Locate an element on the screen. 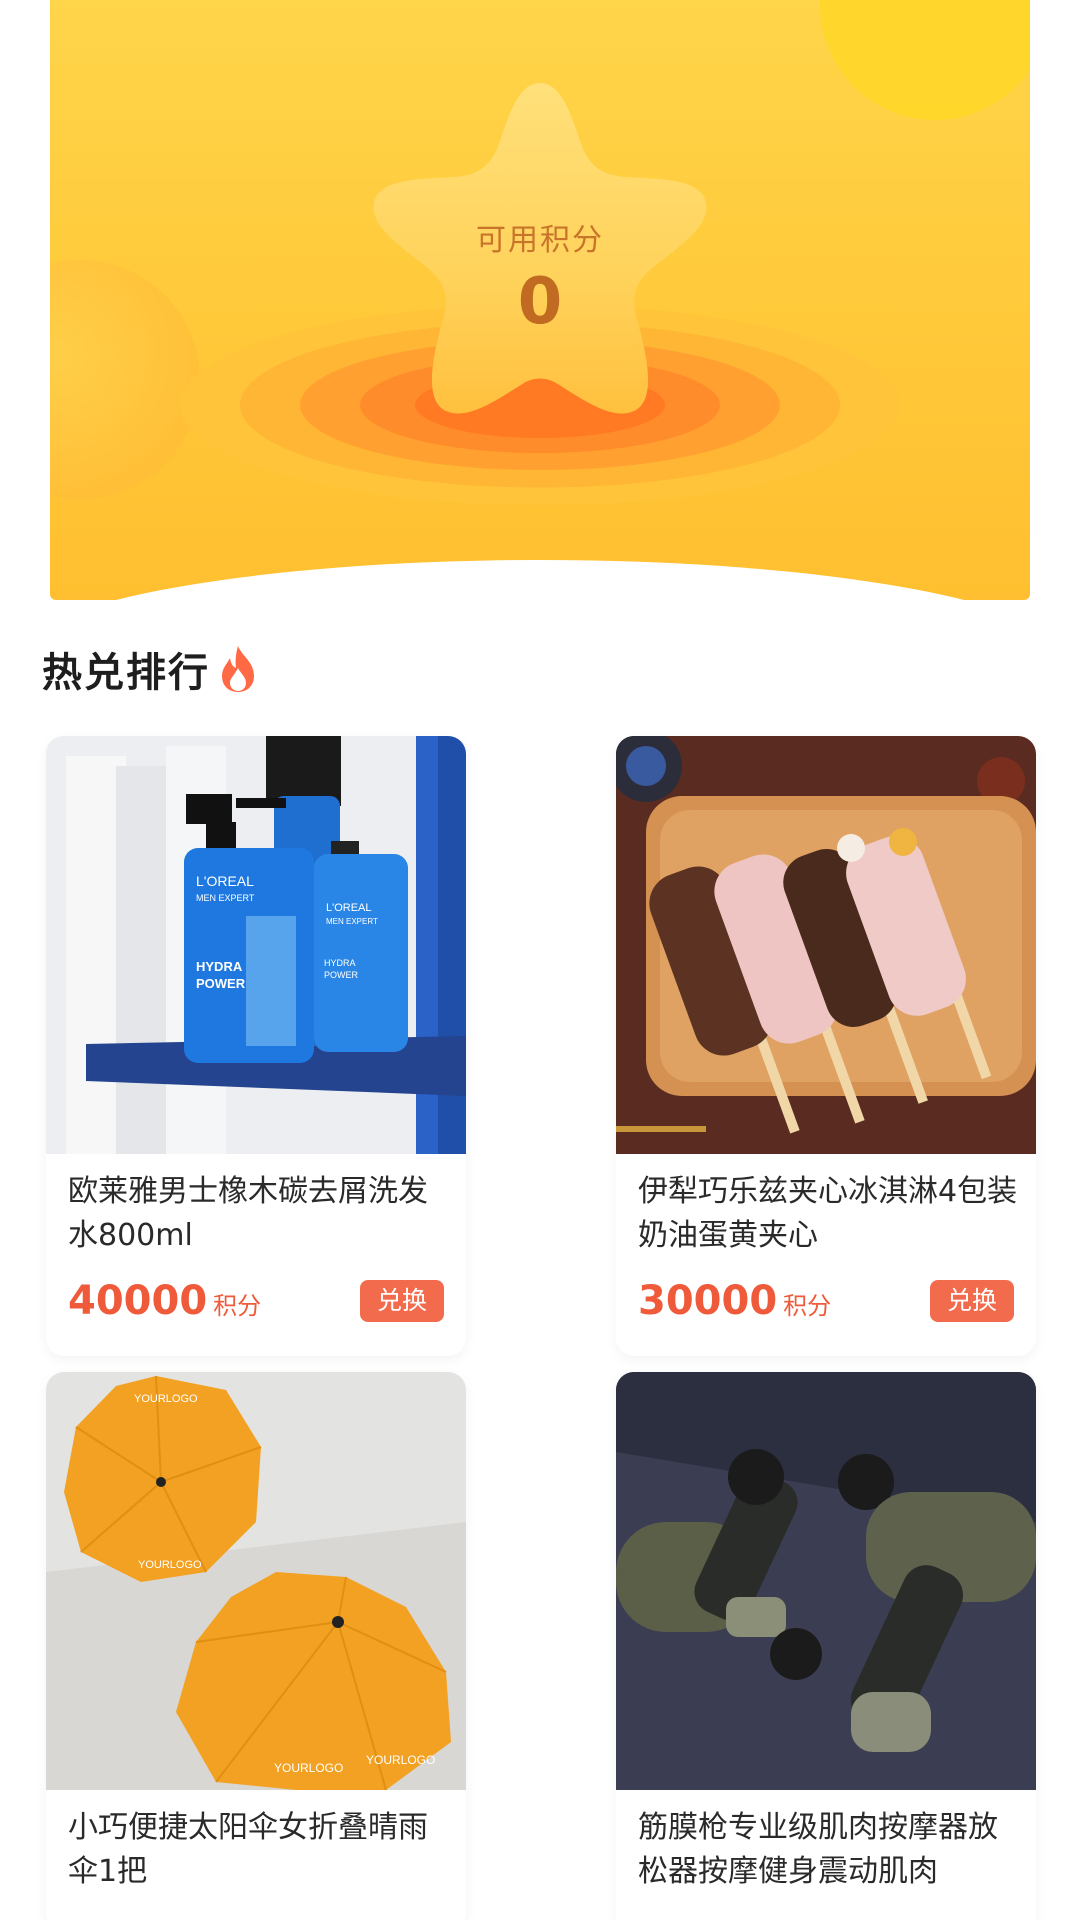 This screenshot has width=1080, height=1920. product-title: 伊犁巧乐兹夹心冰淇淋4包装奶油蛋黄夹心 is located at coordinates (828, 1213).